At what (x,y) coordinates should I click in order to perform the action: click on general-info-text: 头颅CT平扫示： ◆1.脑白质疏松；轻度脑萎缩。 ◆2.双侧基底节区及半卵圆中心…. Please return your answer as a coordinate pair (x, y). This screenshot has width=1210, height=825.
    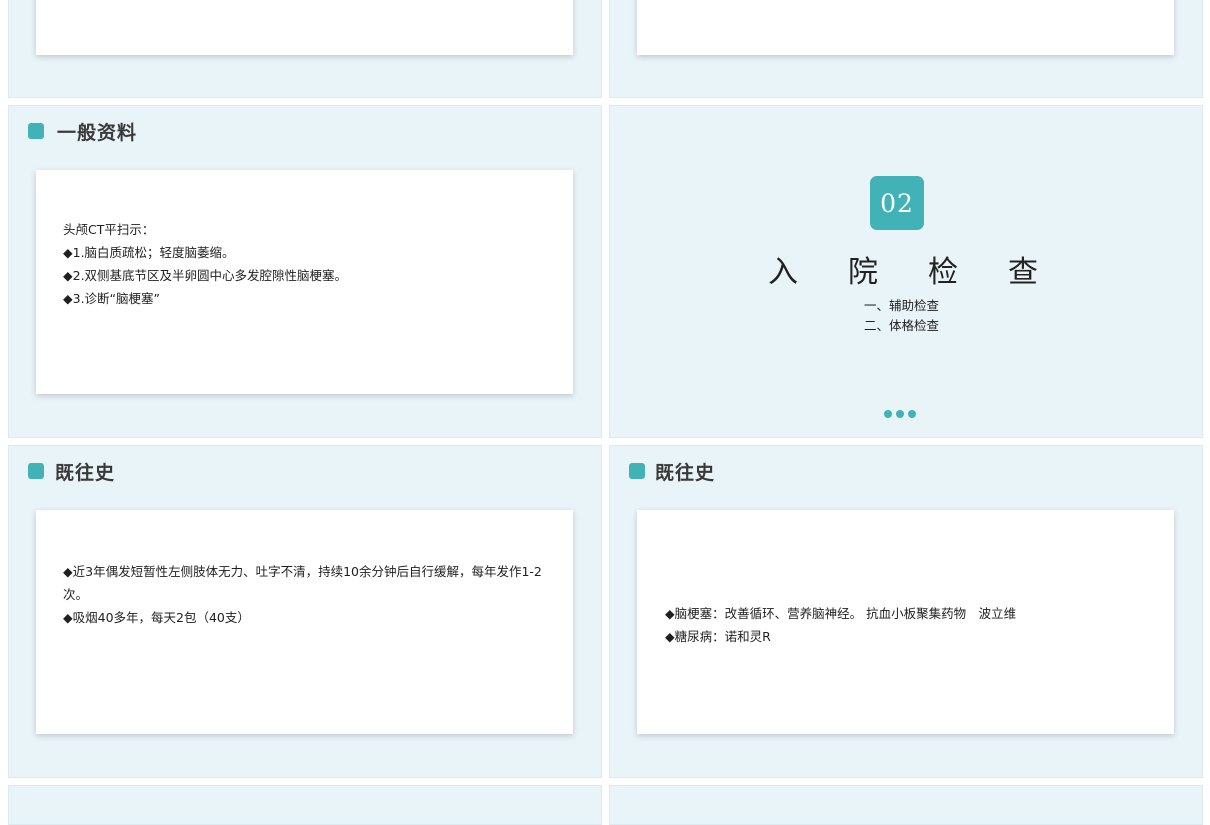
    Looking at the image, I should click on (205, 264).